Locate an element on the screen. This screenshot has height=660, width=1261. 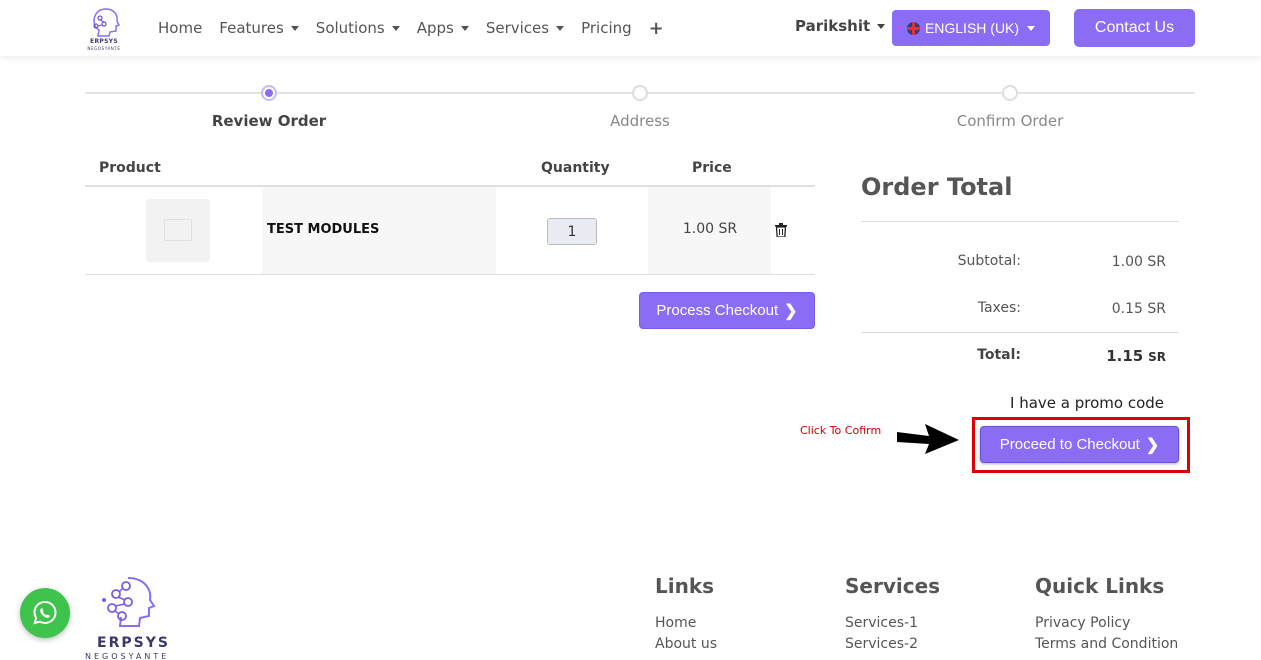
product-image-icon is located at coordinates (178, 230).